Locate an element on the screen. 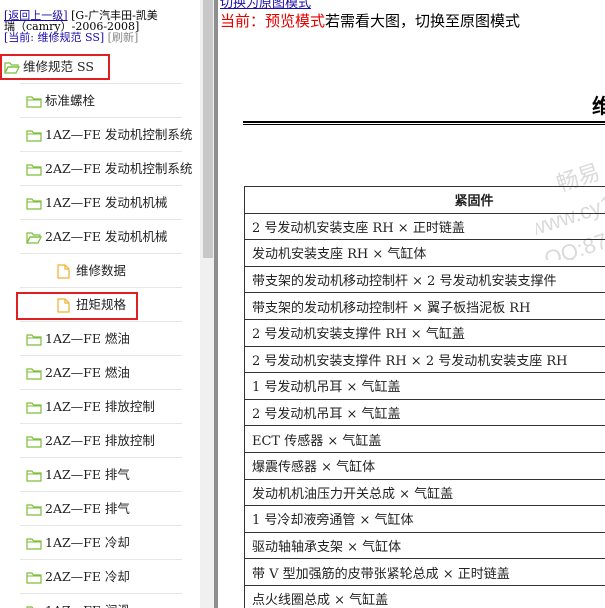 This screenshot has width=605, height=608. document-title: 维 is located at coordinates (598, 106).